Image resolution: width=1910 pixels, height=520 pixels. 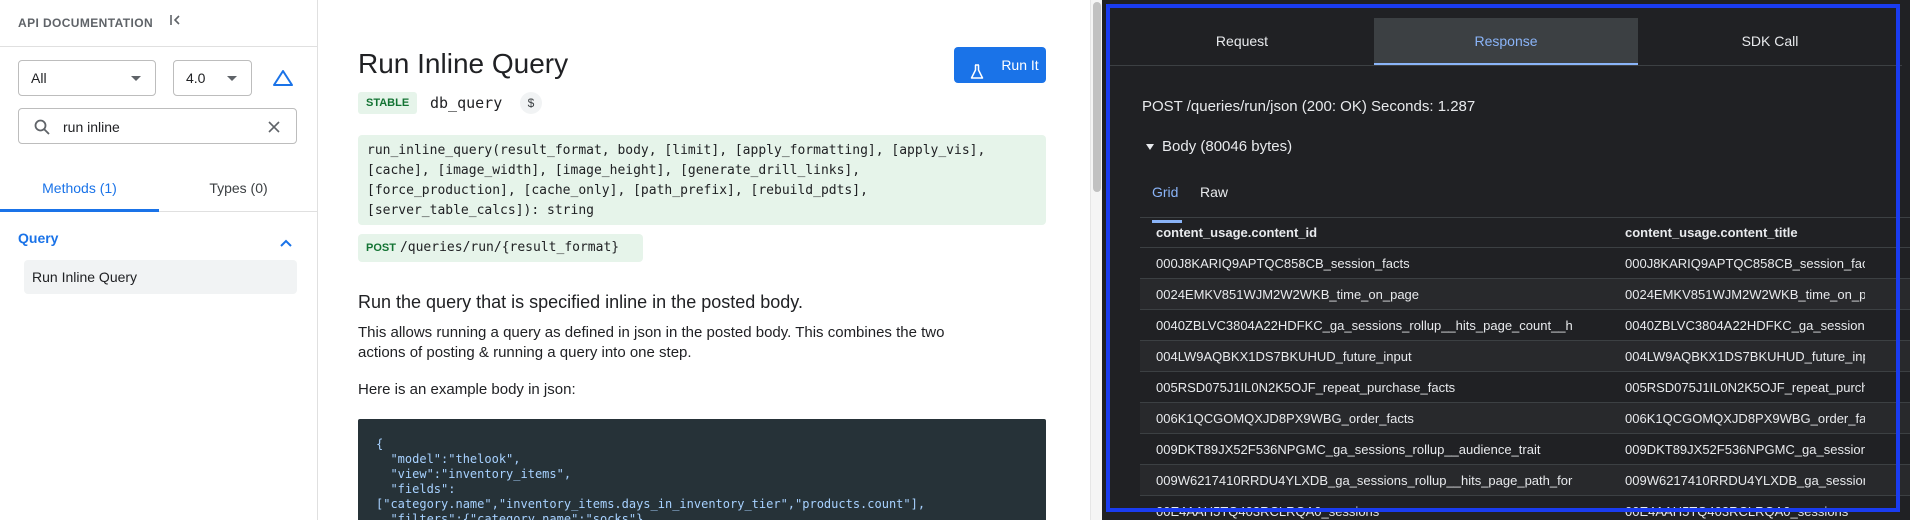 What do you see at coordinates (467, 389) in the screenshot?
I see `example-label: Here is an example body in json:` at bounding box center [467, 389].